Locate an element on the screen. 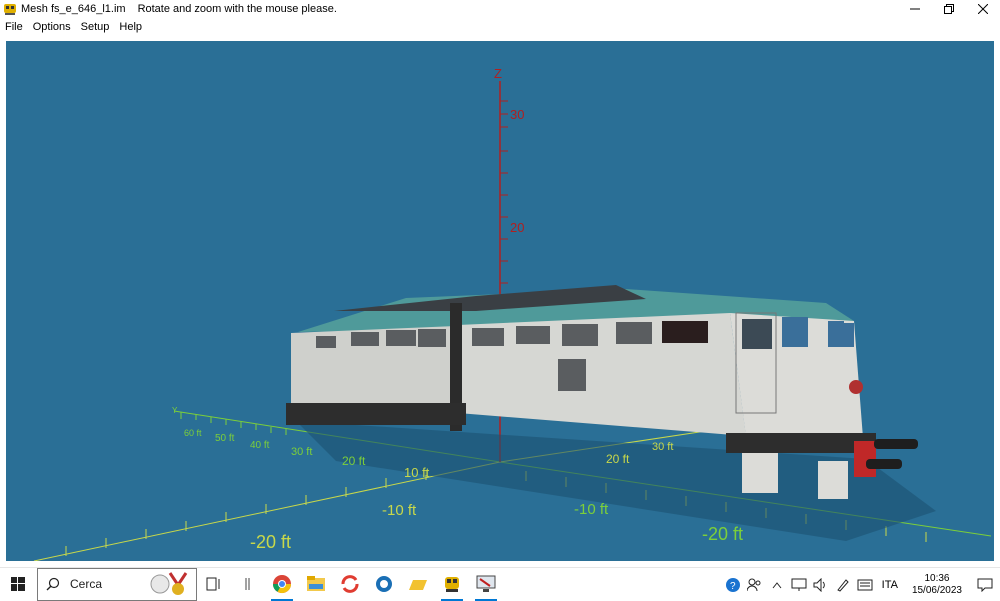 The width and height of the screenshot is (1000, 601). golf-medal-icon is located at coordinates (169, 583).